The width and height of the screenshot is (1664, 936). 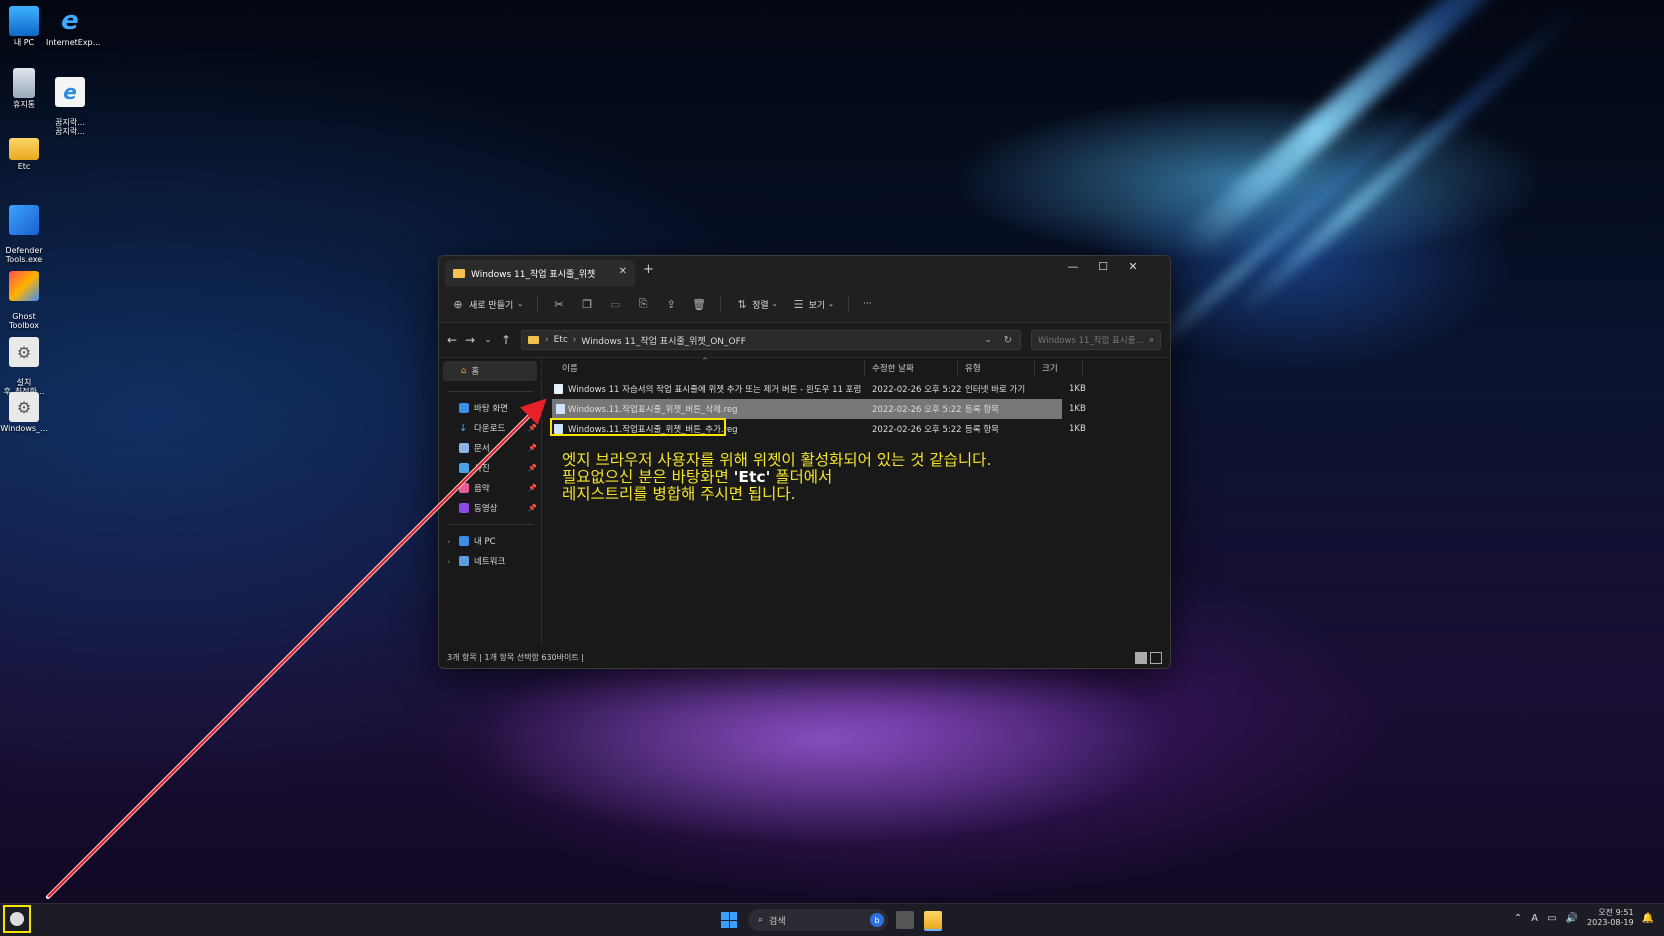 What do you see at coordinates (1103, 266) in the screenshot?
I see `maximize-button: ☐` at bounding box center [1103, 266].